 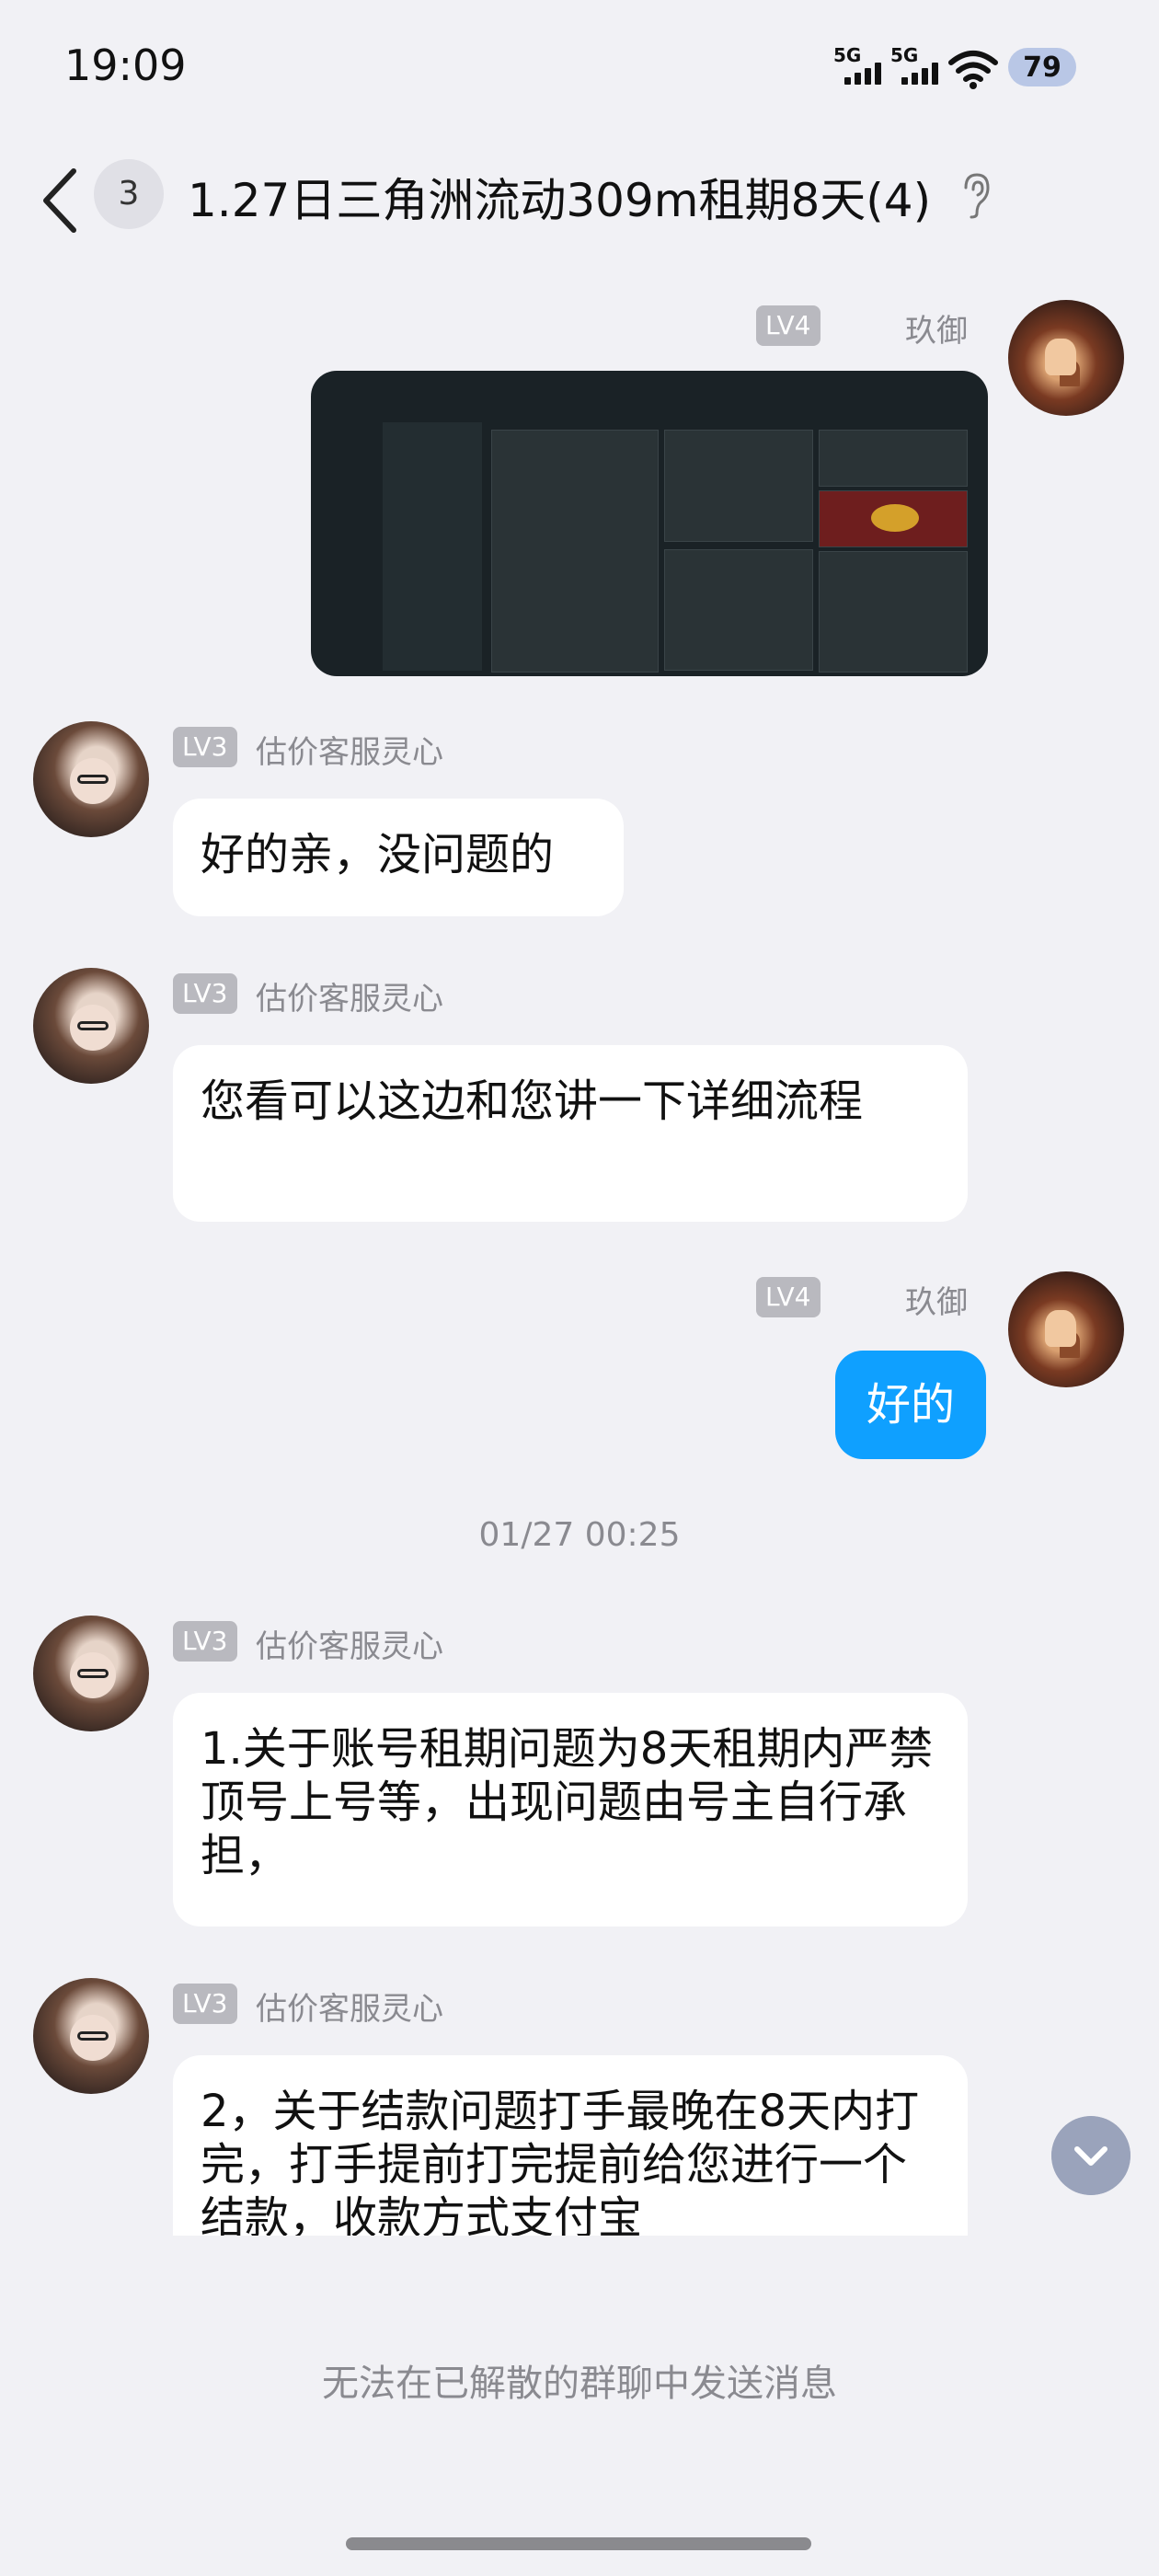 I want to click on ear-icon, so click(x=975, y=196).